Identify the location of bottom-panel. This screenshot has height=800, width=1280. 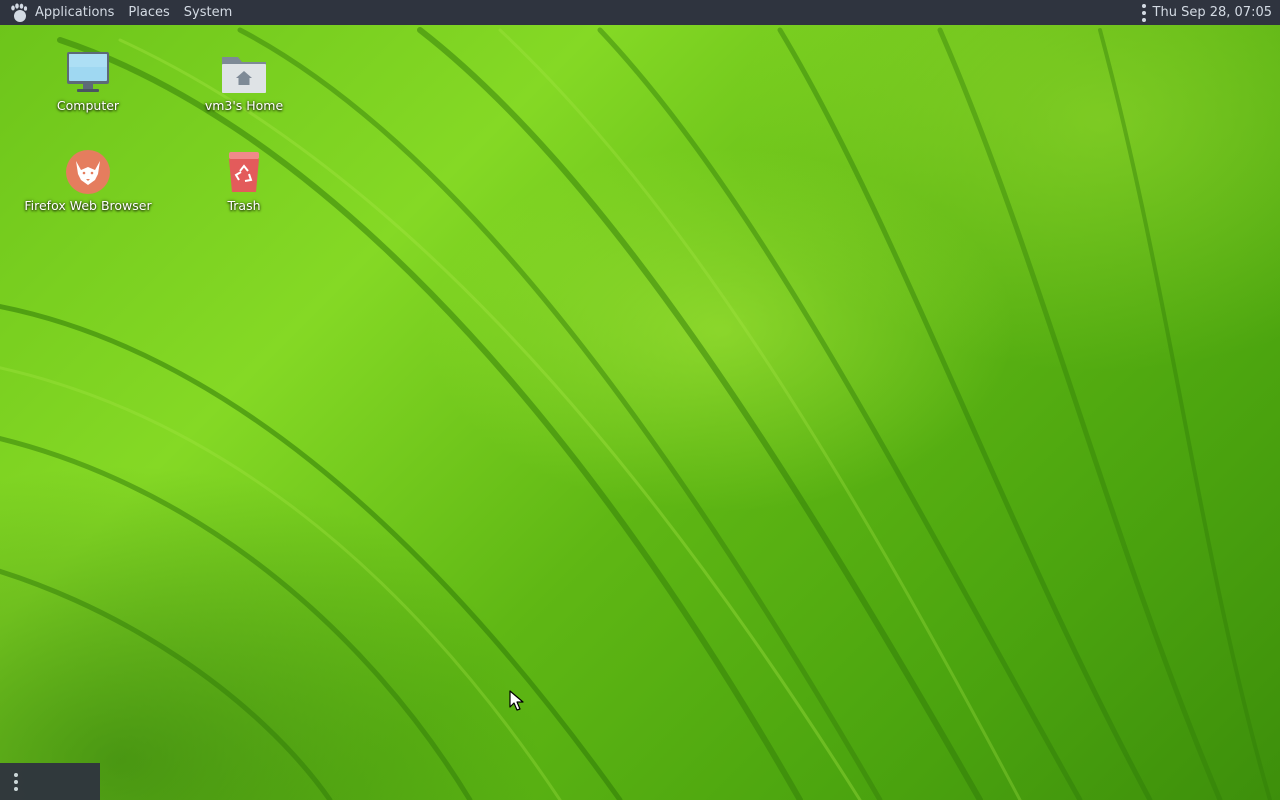
(50, 781).